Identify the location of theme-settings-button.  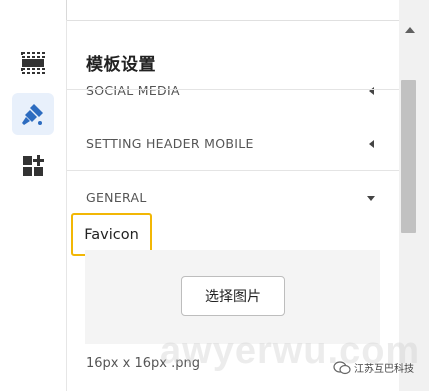
(33, 114).